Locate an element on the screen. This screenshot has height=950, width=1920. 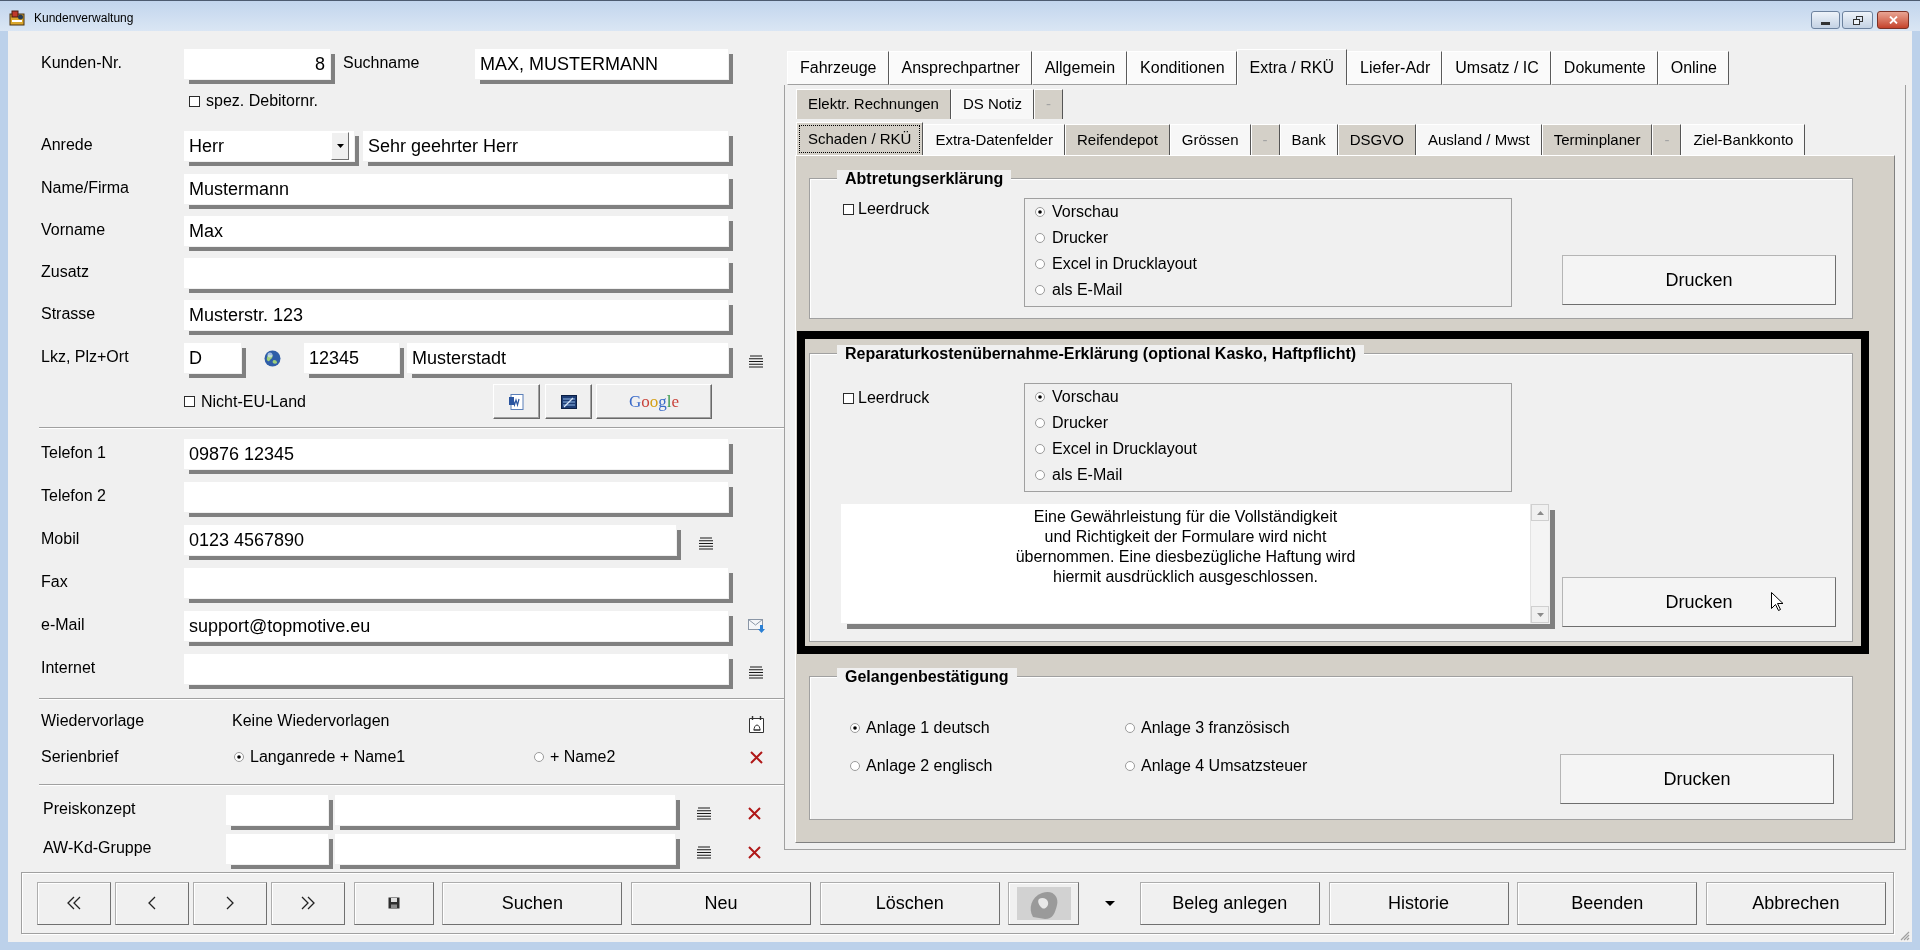
globe-icon is located at coordinates (272, 358).